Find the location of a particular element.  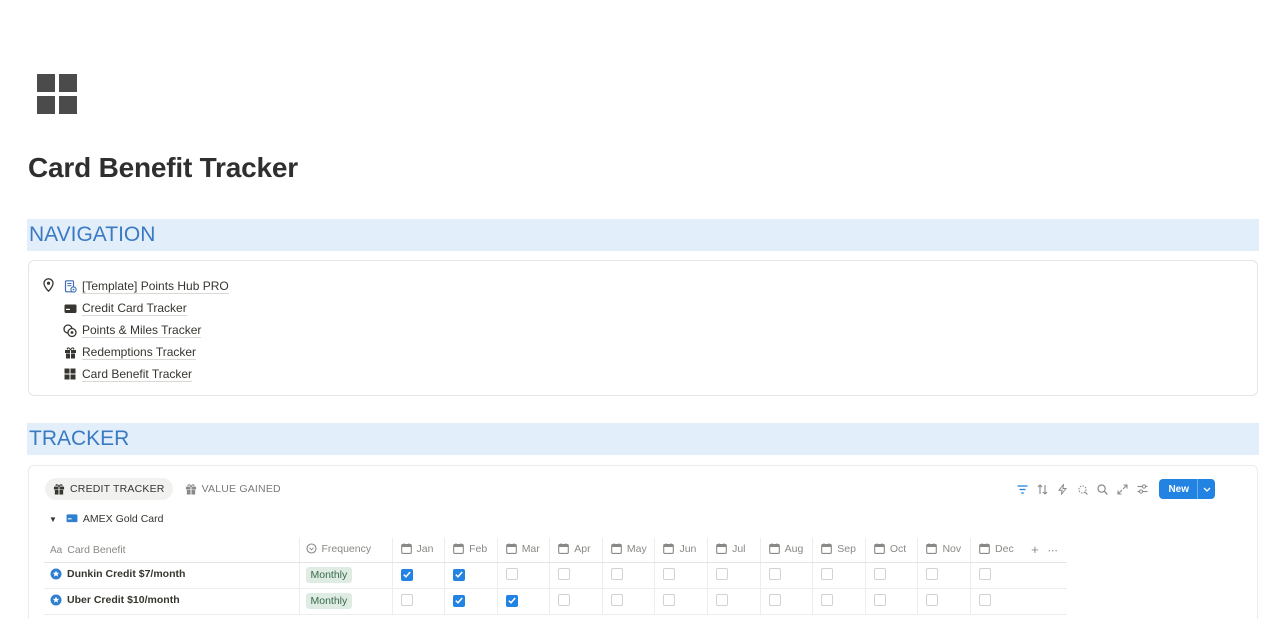

grid-icon is located at coordinates (57, 94).